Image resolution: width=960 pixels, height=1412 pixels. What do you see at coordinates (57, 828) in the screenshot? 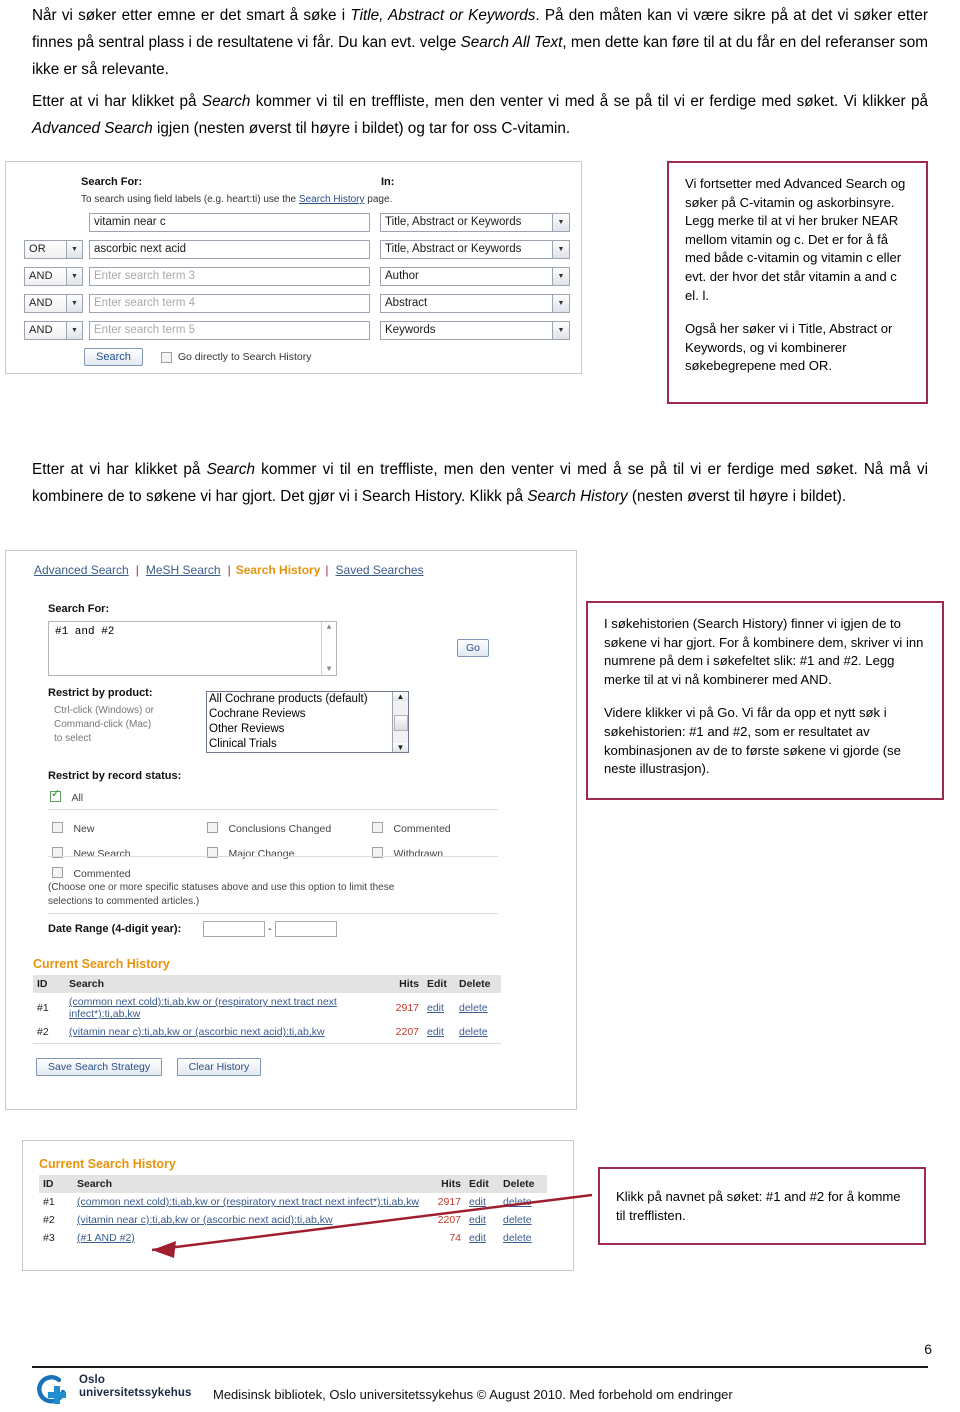
I see `status-new-checkbox` at bounding box center [57, 828].